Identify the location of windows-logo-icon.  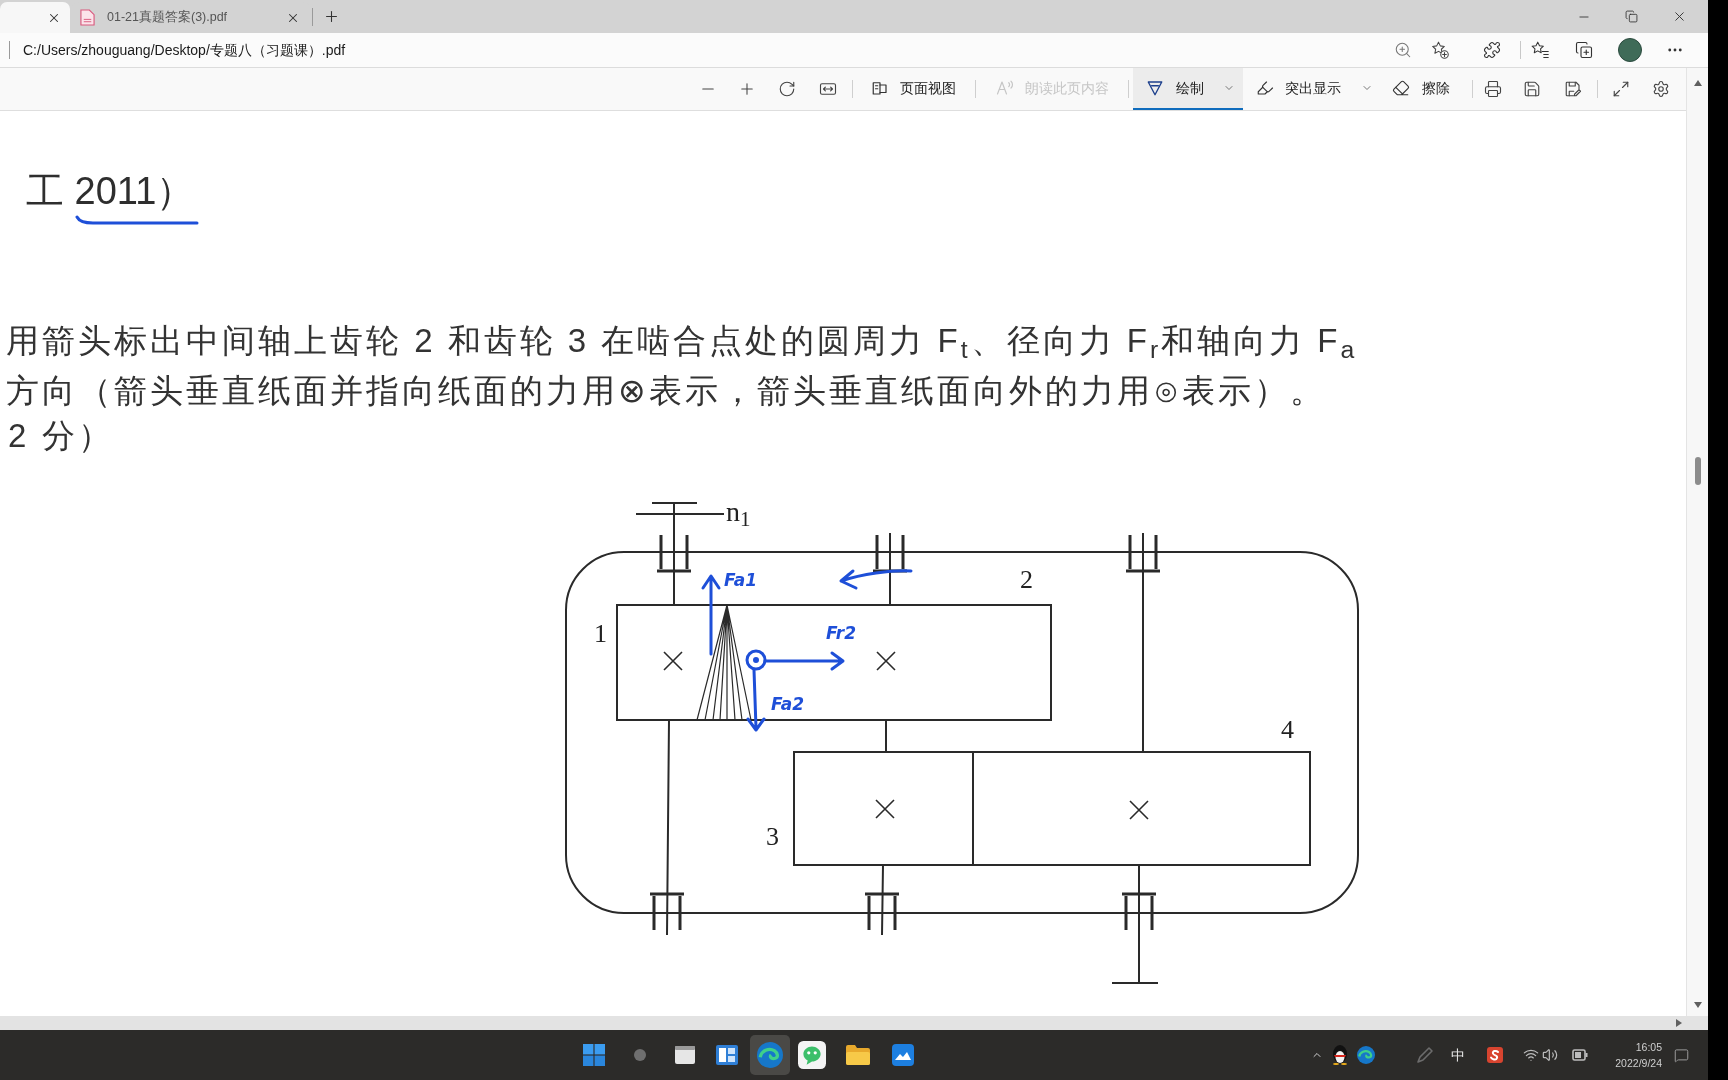
(594, 1055).